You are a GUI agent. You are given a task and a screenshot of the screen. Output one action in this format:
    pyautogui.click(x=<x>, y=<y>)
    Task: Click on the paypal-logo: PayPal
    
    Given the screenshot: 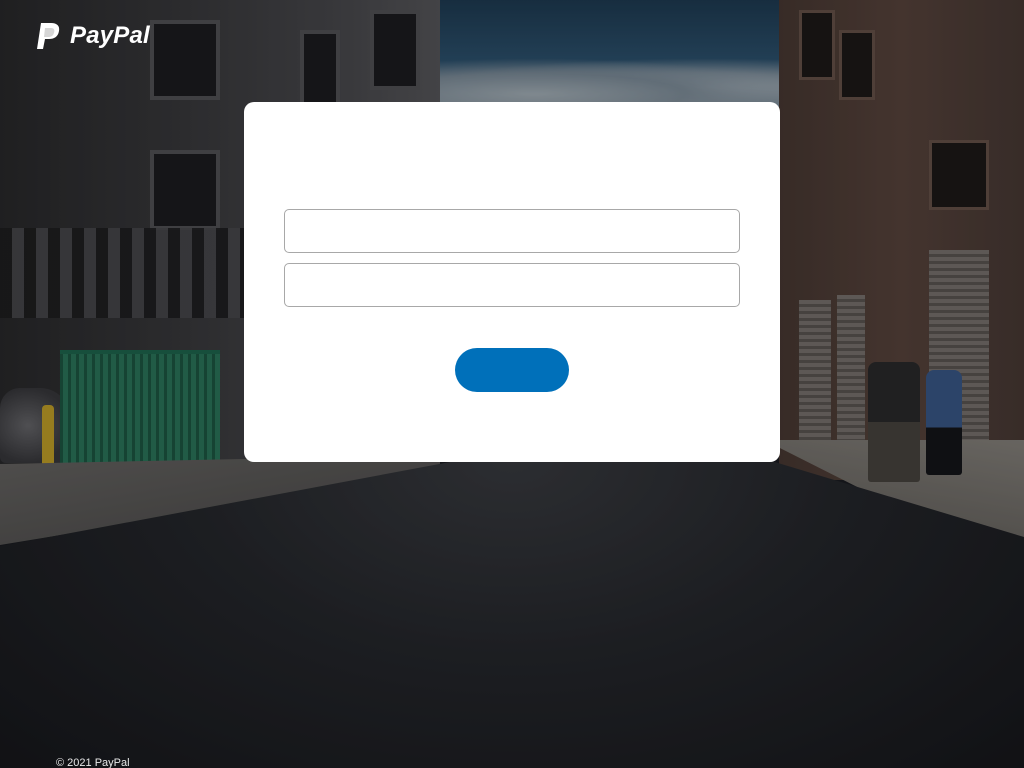 What is the action you would take?
    pyautogui.click(x=93, y=36)
    